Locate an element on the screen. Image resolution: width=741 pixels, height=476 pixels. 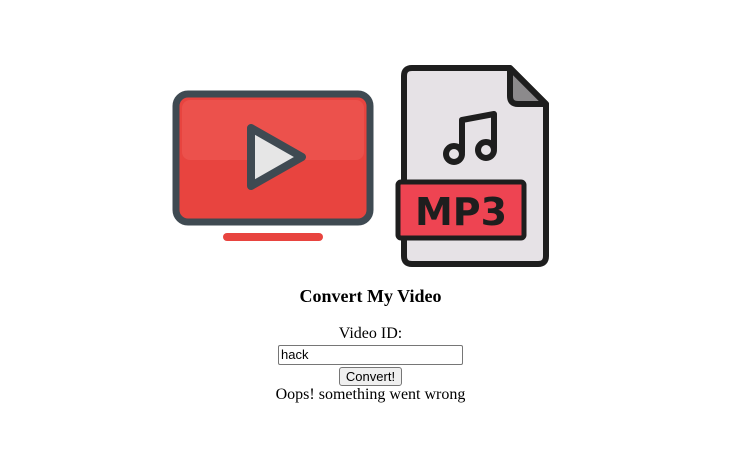
error-message: Oops! something went wrong is located at coordinates (370, 394).